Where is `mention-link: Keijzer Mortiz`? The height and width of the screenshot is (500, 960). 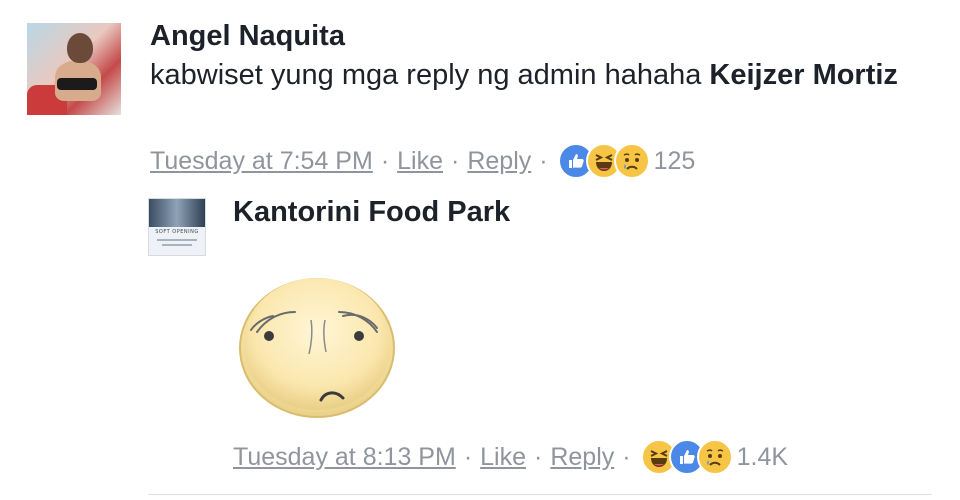
mention-link: Keijzer Mortiz is located at coordinates (803, 75).